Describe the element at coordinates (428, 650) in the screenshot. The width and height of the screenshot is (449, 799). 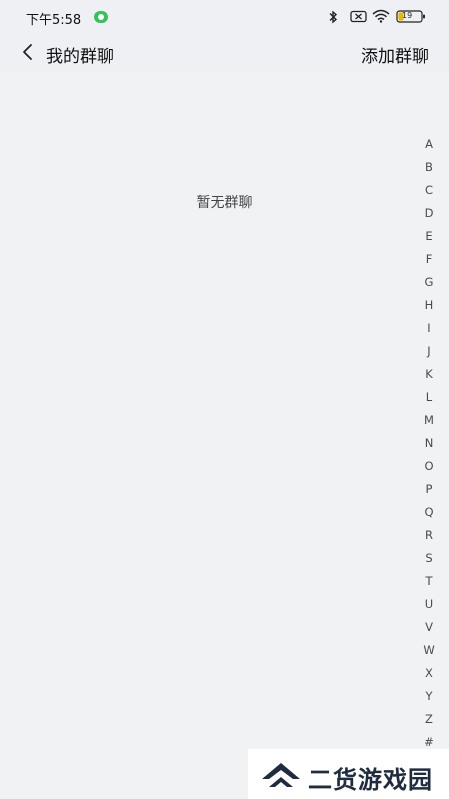
I see `alpha-index-letter: W` at that location.